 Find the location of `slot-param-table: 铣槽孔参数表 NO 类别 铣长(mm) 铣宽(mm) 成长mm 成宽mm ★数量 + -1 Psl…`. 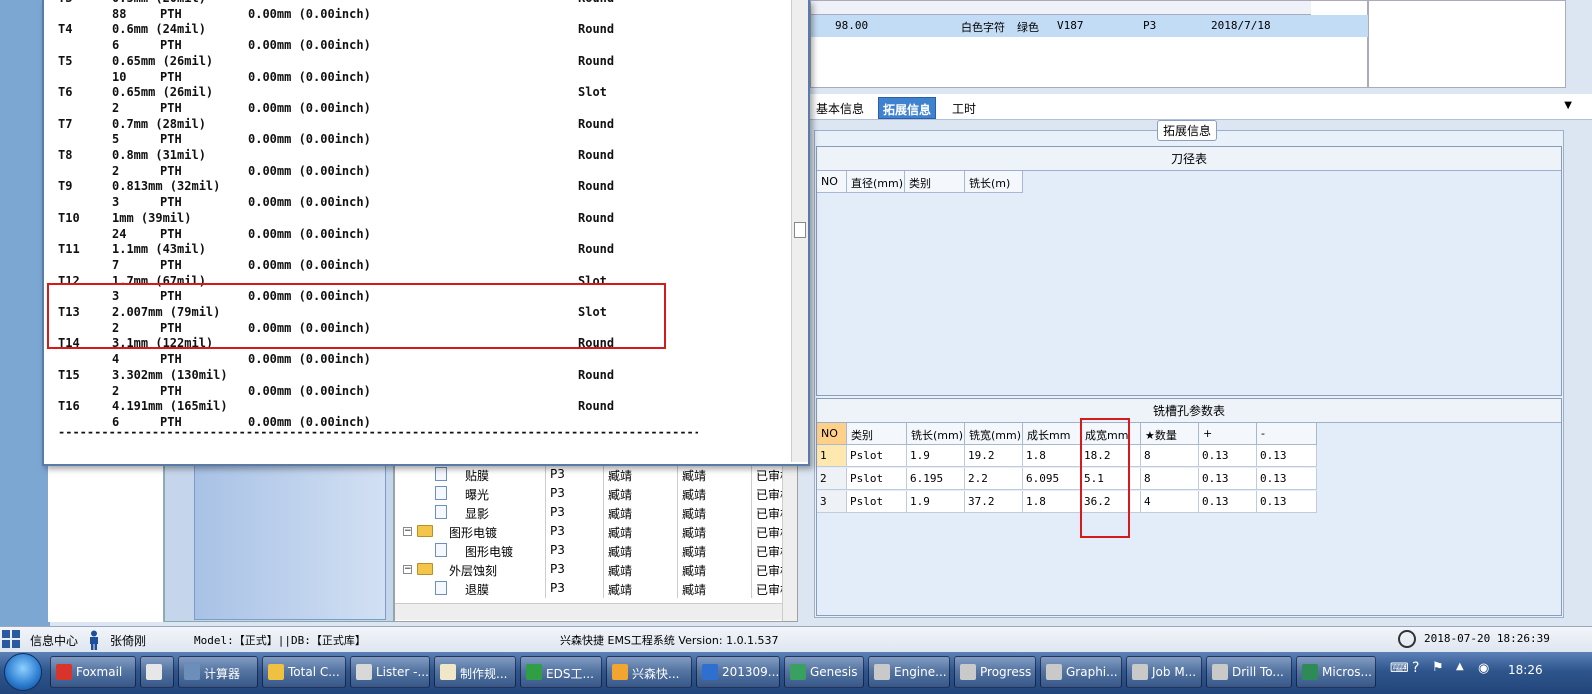

slot-param-table: 铣槽孔参数表 NO 类别 铣长(mm) 铣宽(mm) 成长mm 成宽mm ★数量 + -1 Psl… is located at coordinates (1189, 507).